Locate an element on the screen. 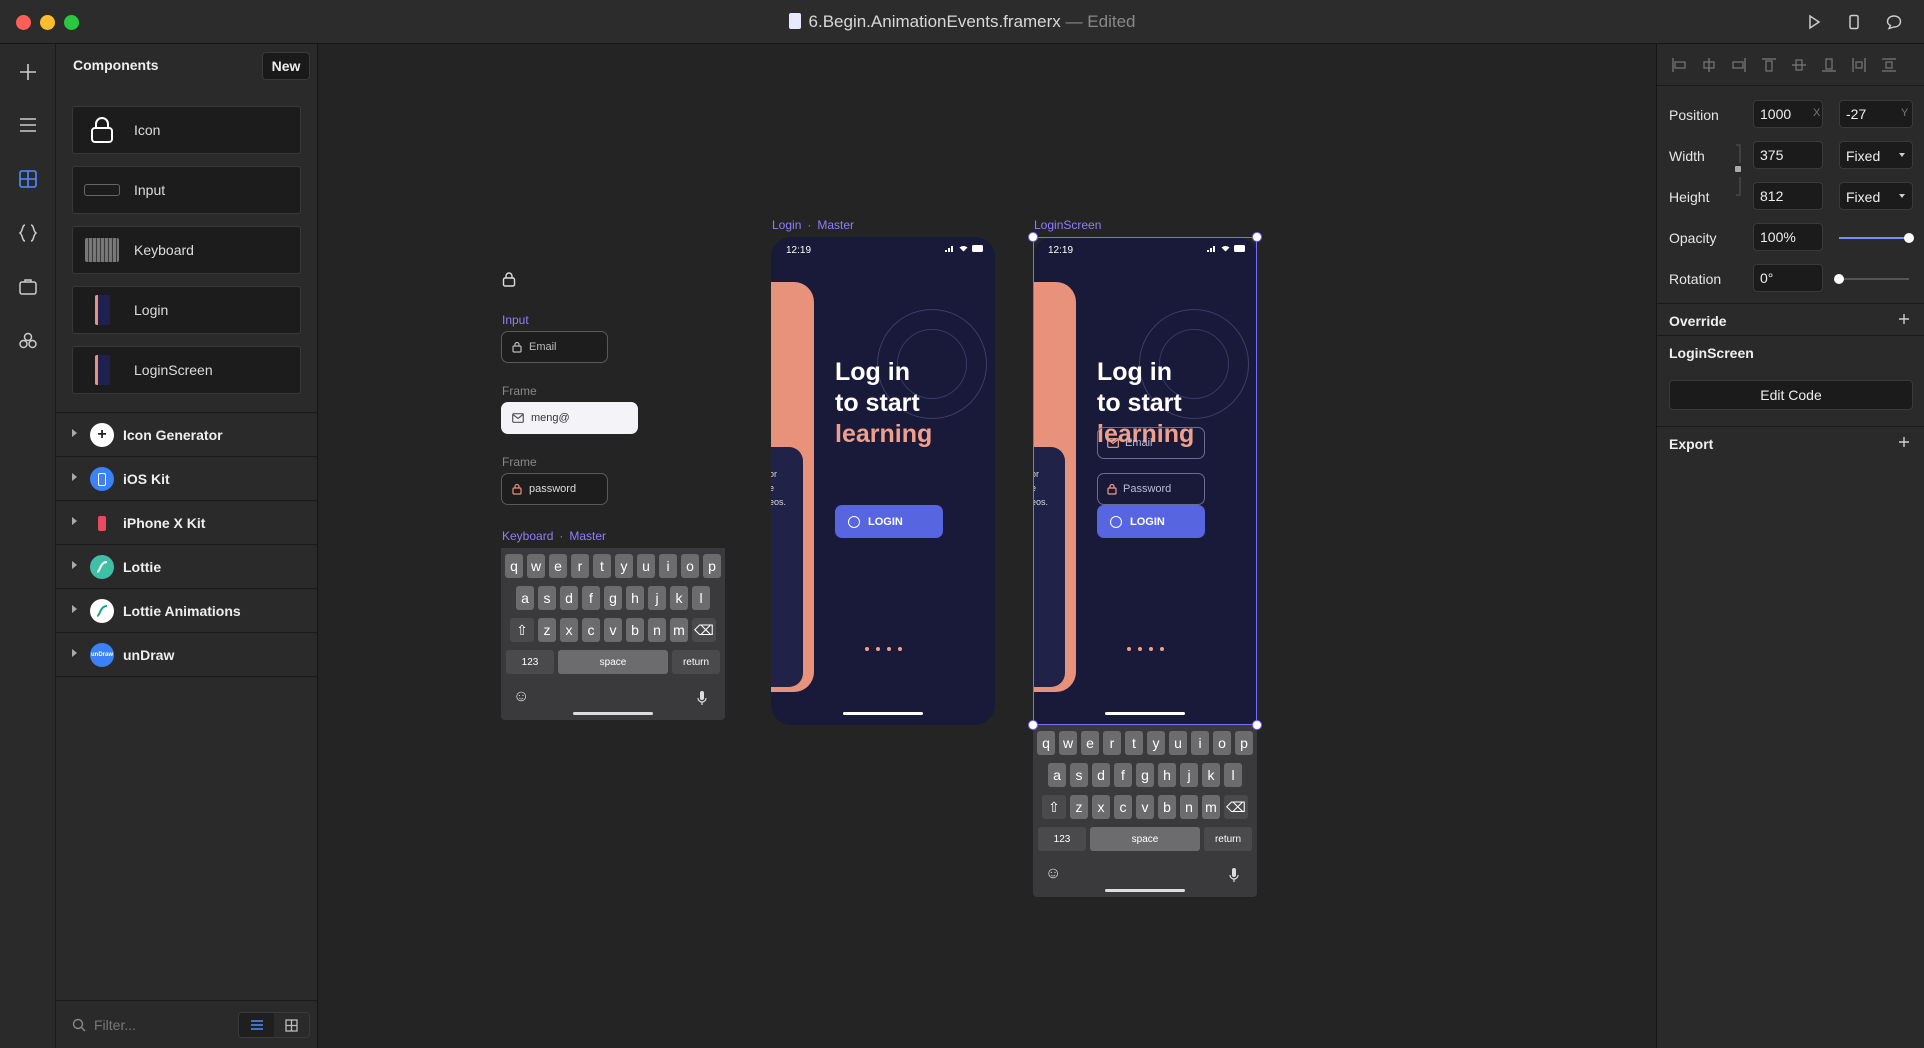  align-middle-button is located at coordinates (1799, 65).